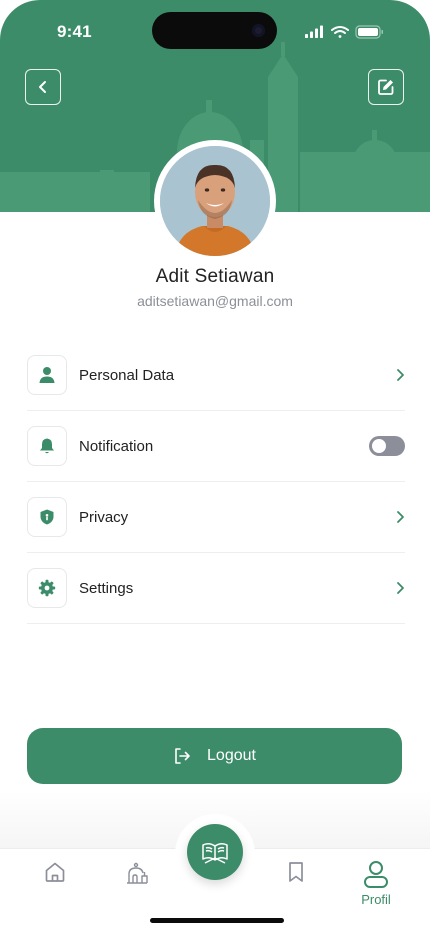 The image size is (430, 933). I want to click on battery-icon, so click(369, 32).